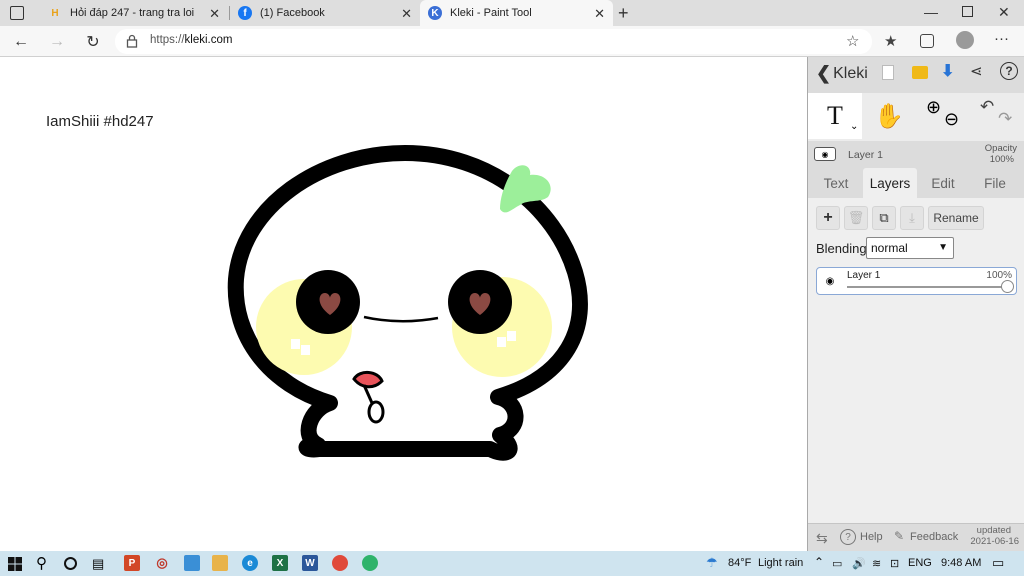  Describe the element at coordinates (1001, 38) in the screenshot. I see `more-menu-icon: ···` at that location.